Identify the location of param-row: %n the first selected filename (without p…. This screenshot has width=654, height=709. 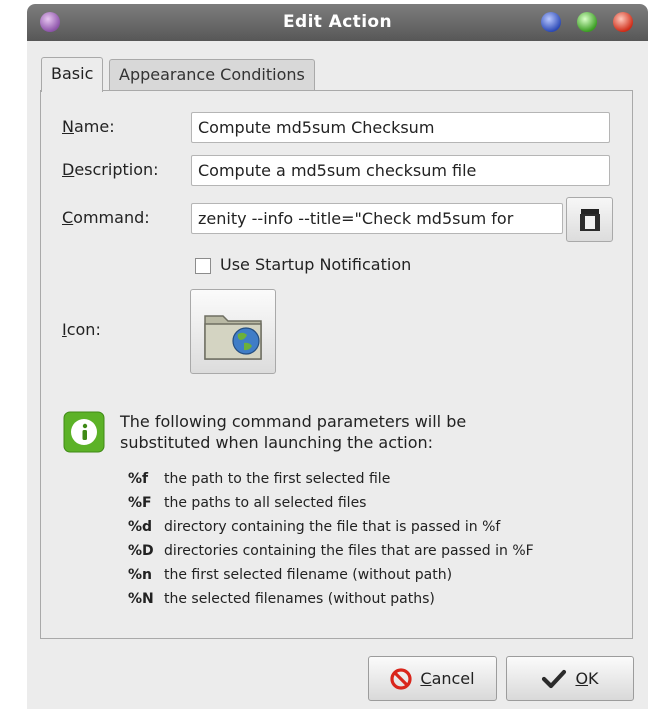
(290, 575).